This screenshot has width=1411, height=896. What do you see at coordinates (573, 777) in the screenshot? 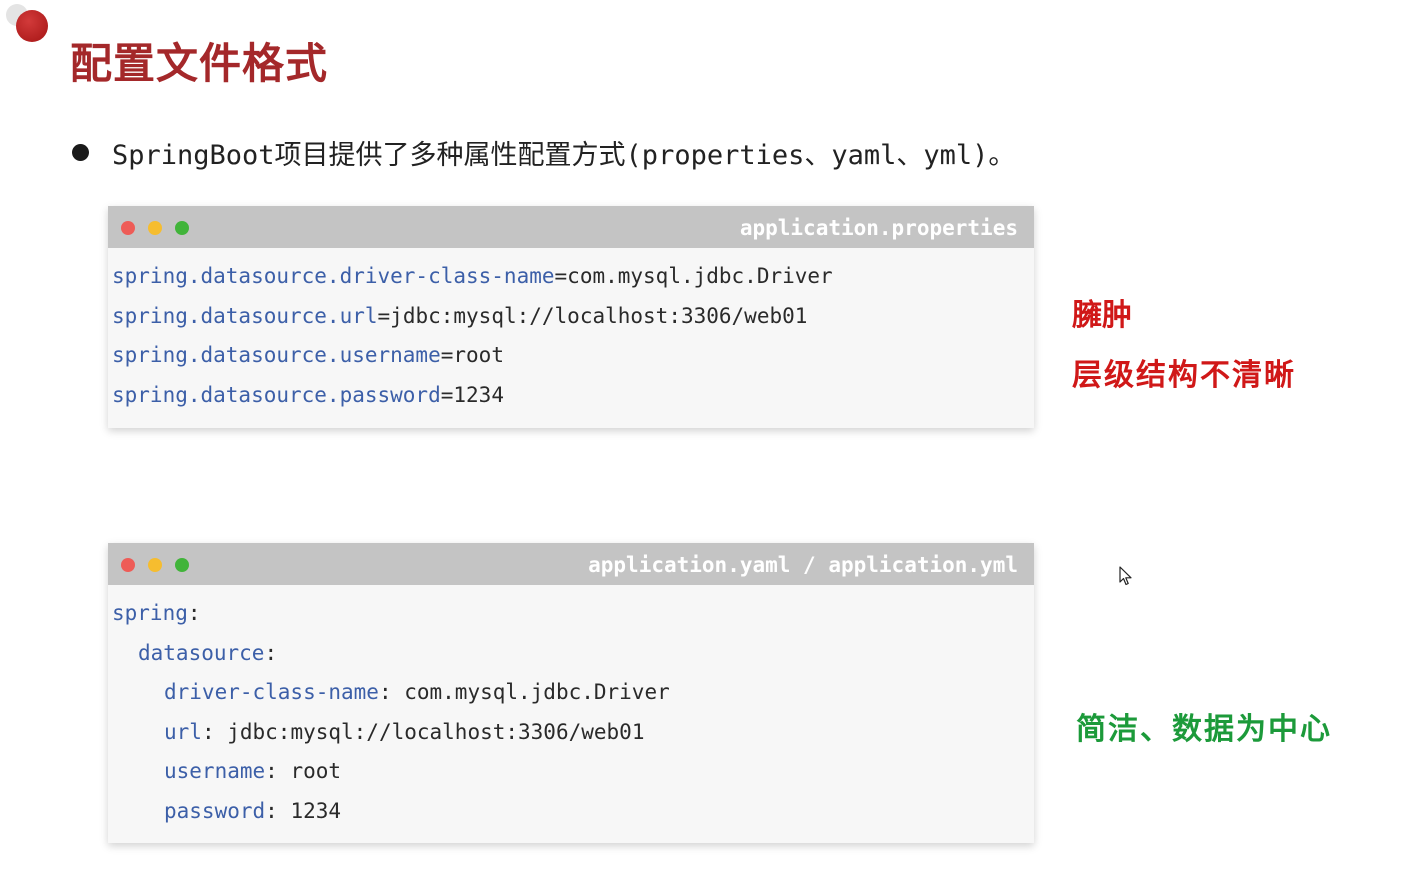
I see `code-line: username: root` at bounding box center [573, 777].